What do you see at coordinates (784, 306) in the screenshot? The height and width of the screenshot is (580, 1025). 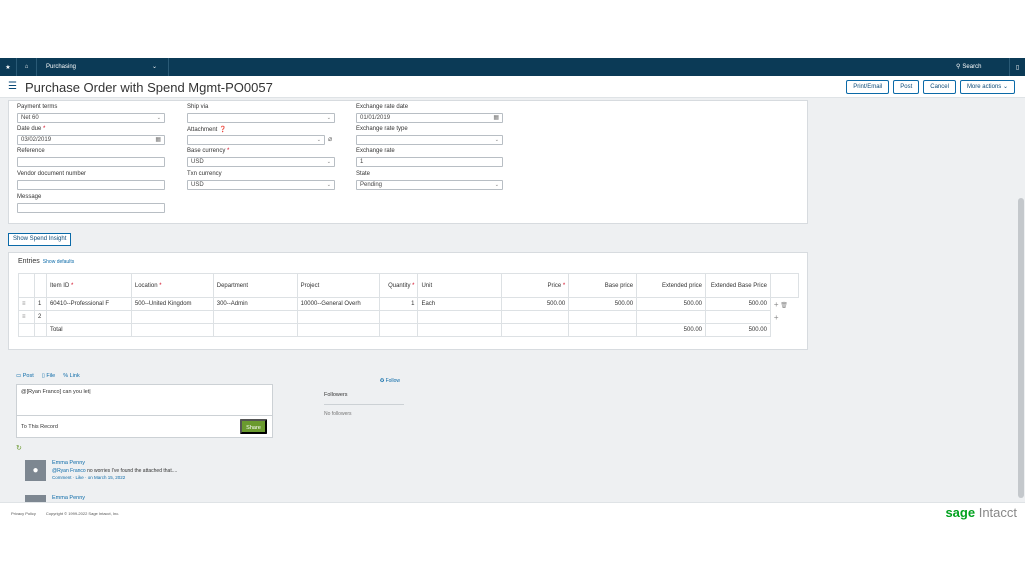 I see `trash-icon: 🗑` at bounding box center [784, 306].